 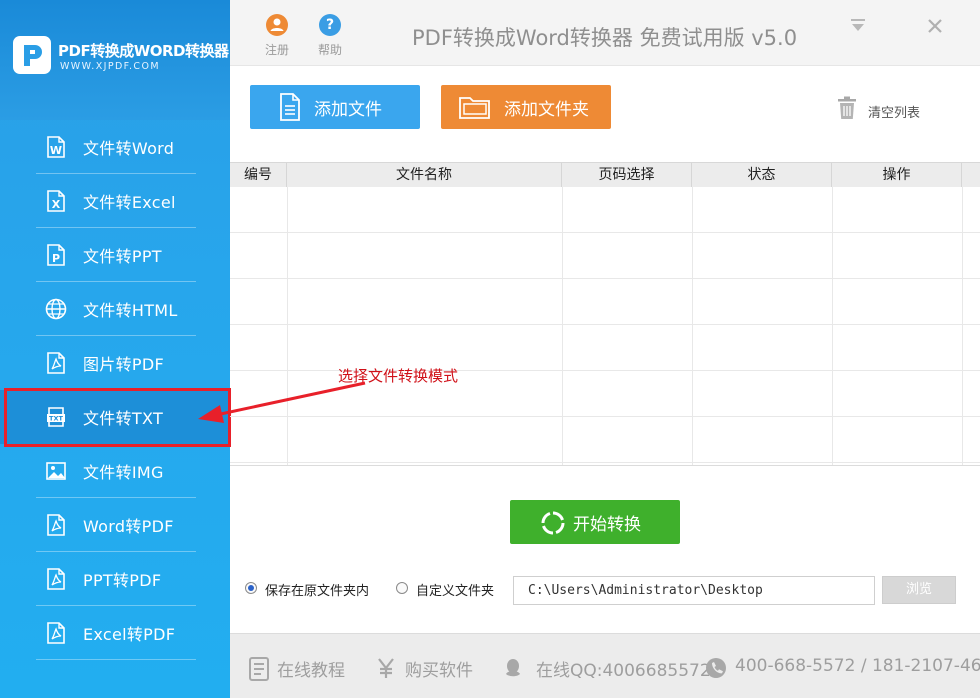 I want to click on annotation-arrow-icon, so click(x=282, y=402).